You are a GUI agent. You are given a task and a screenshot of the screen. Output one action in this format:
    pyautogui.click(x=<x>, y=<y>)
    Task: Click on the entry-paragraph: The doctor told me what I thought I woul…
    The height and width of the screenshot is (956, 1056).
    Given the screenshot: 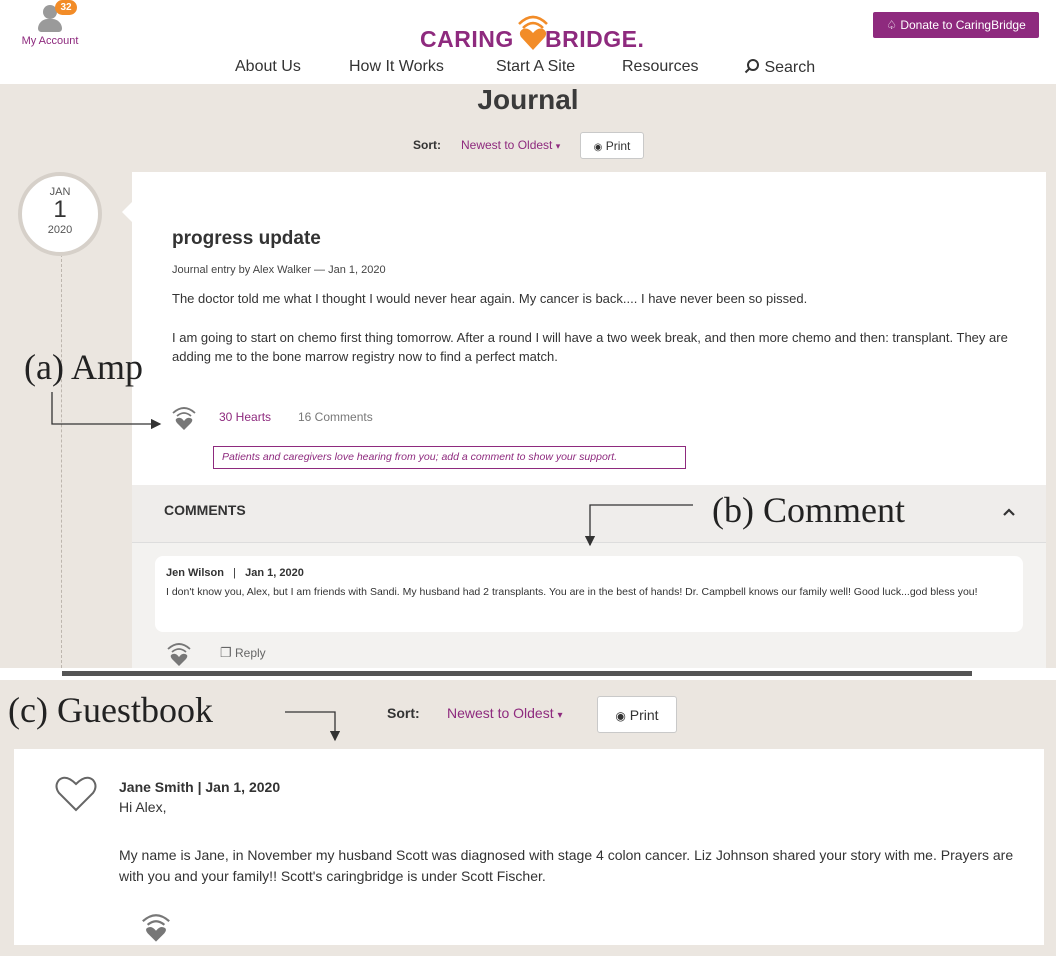 What is the action you would take?
    pyautogui.click(x=490, y=298)
    